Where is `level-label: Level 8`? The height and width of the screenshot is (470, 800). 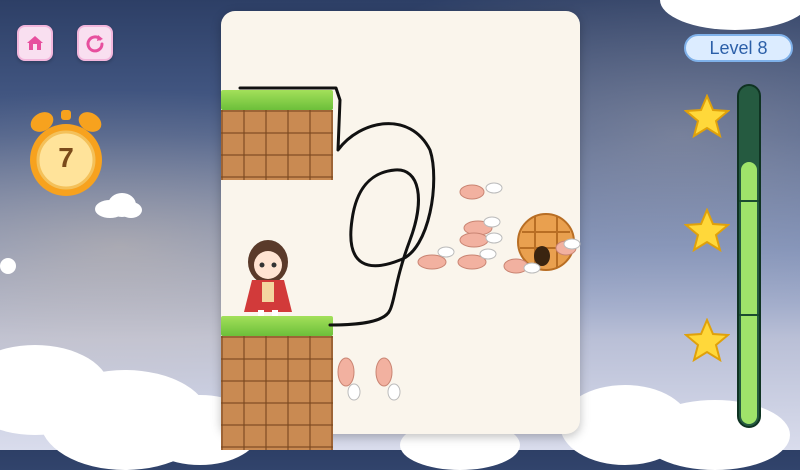
level-label: Level 8 is located at coordinates (738, 47).